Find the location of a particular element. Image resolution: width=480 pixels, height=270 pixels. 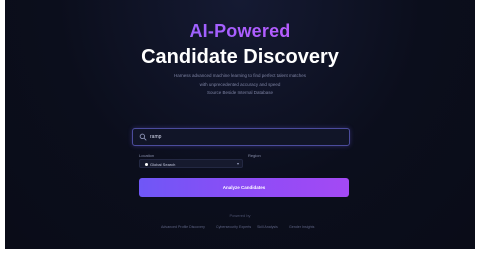

analyze-candidates-button: Analyze Candidates is located at coordinates (244, 187).